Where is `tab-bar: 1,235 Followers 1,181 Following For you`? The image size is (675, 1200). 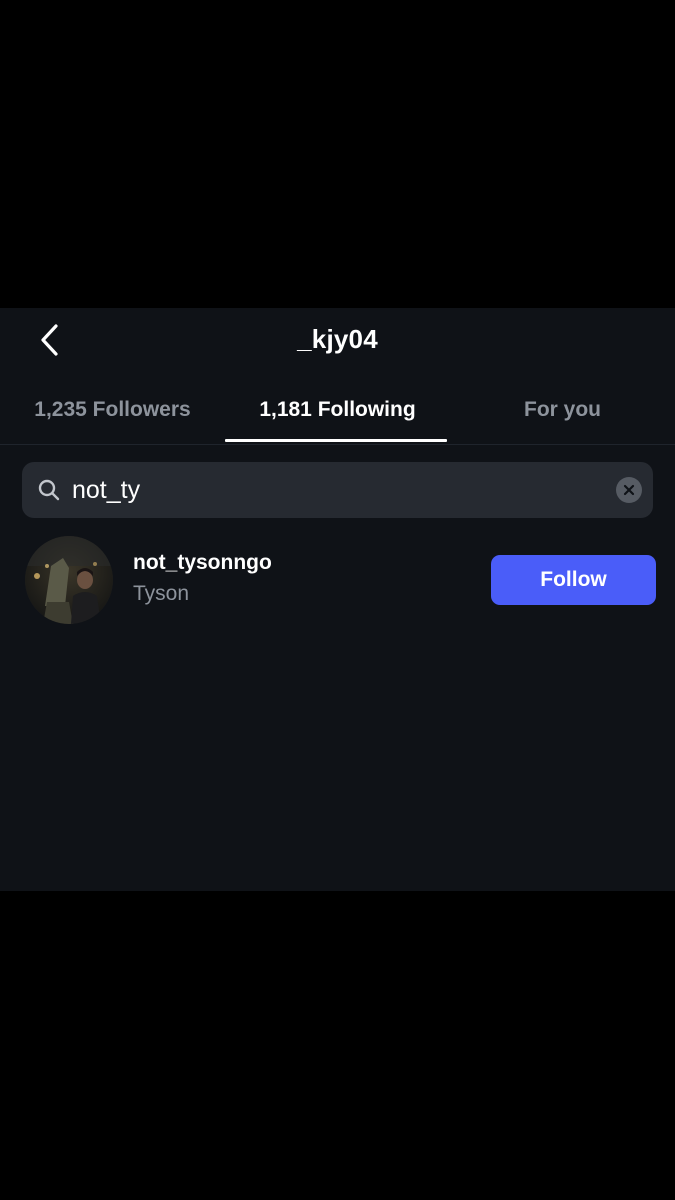 tab-bar: 1,235 Followers 1,181 Following For you is located at coordinates (337, 416).